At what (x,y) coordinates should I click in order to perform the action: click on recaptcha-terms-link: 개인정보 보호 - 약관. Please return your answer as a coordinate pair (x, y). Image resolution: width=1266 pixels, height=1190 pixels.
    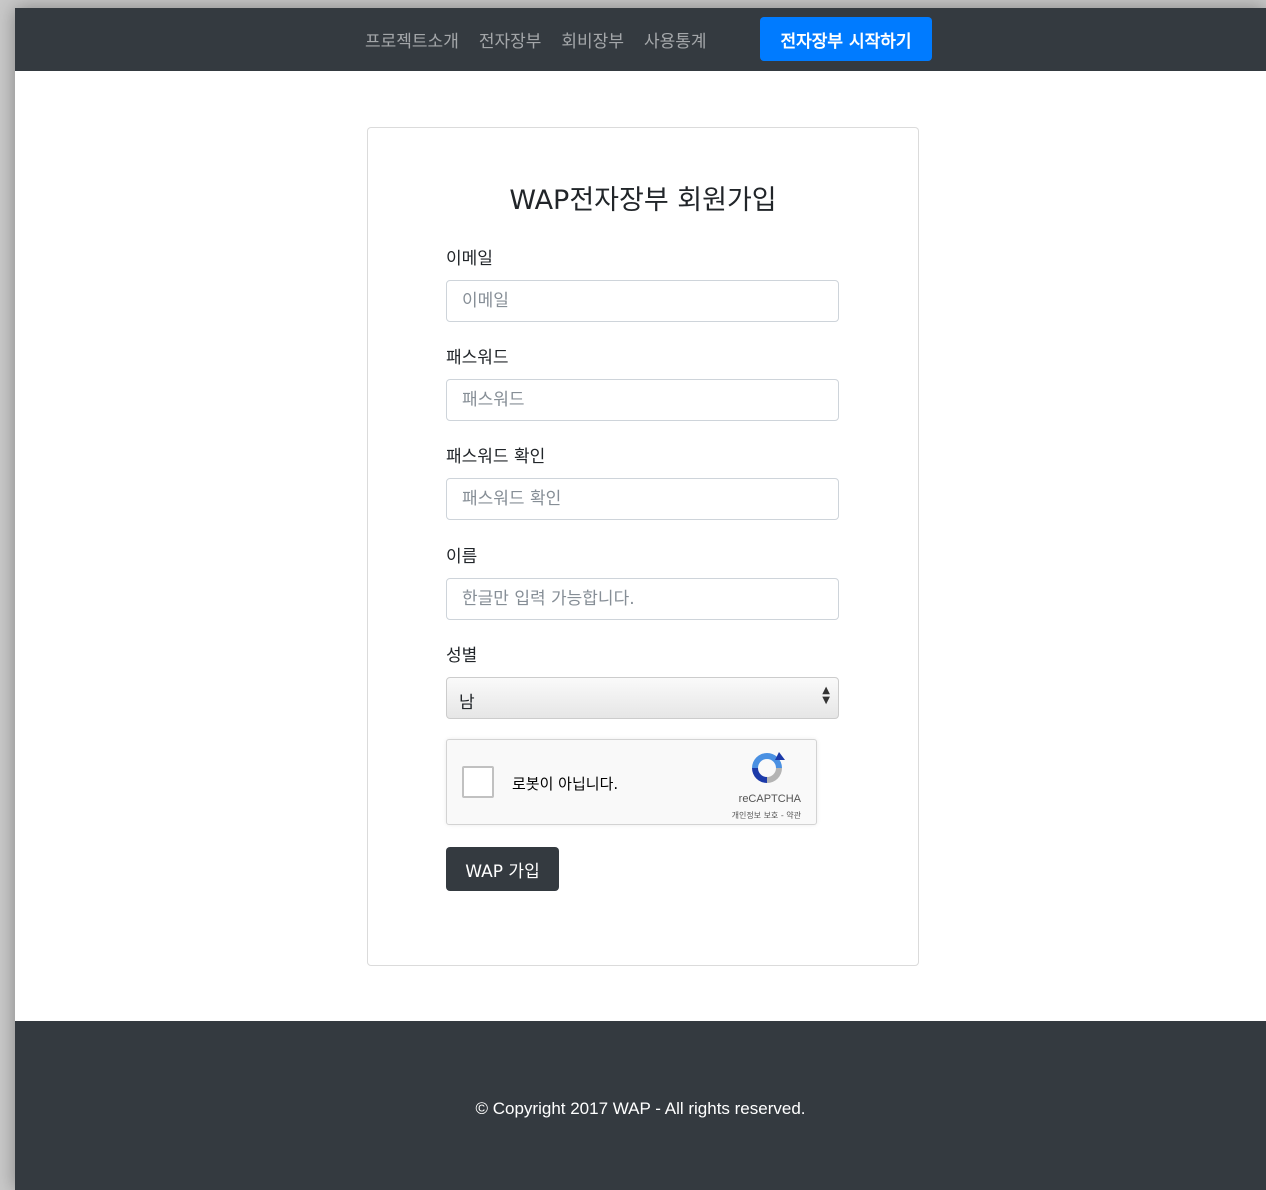
    Looking at the image, I should click on (766, 815).